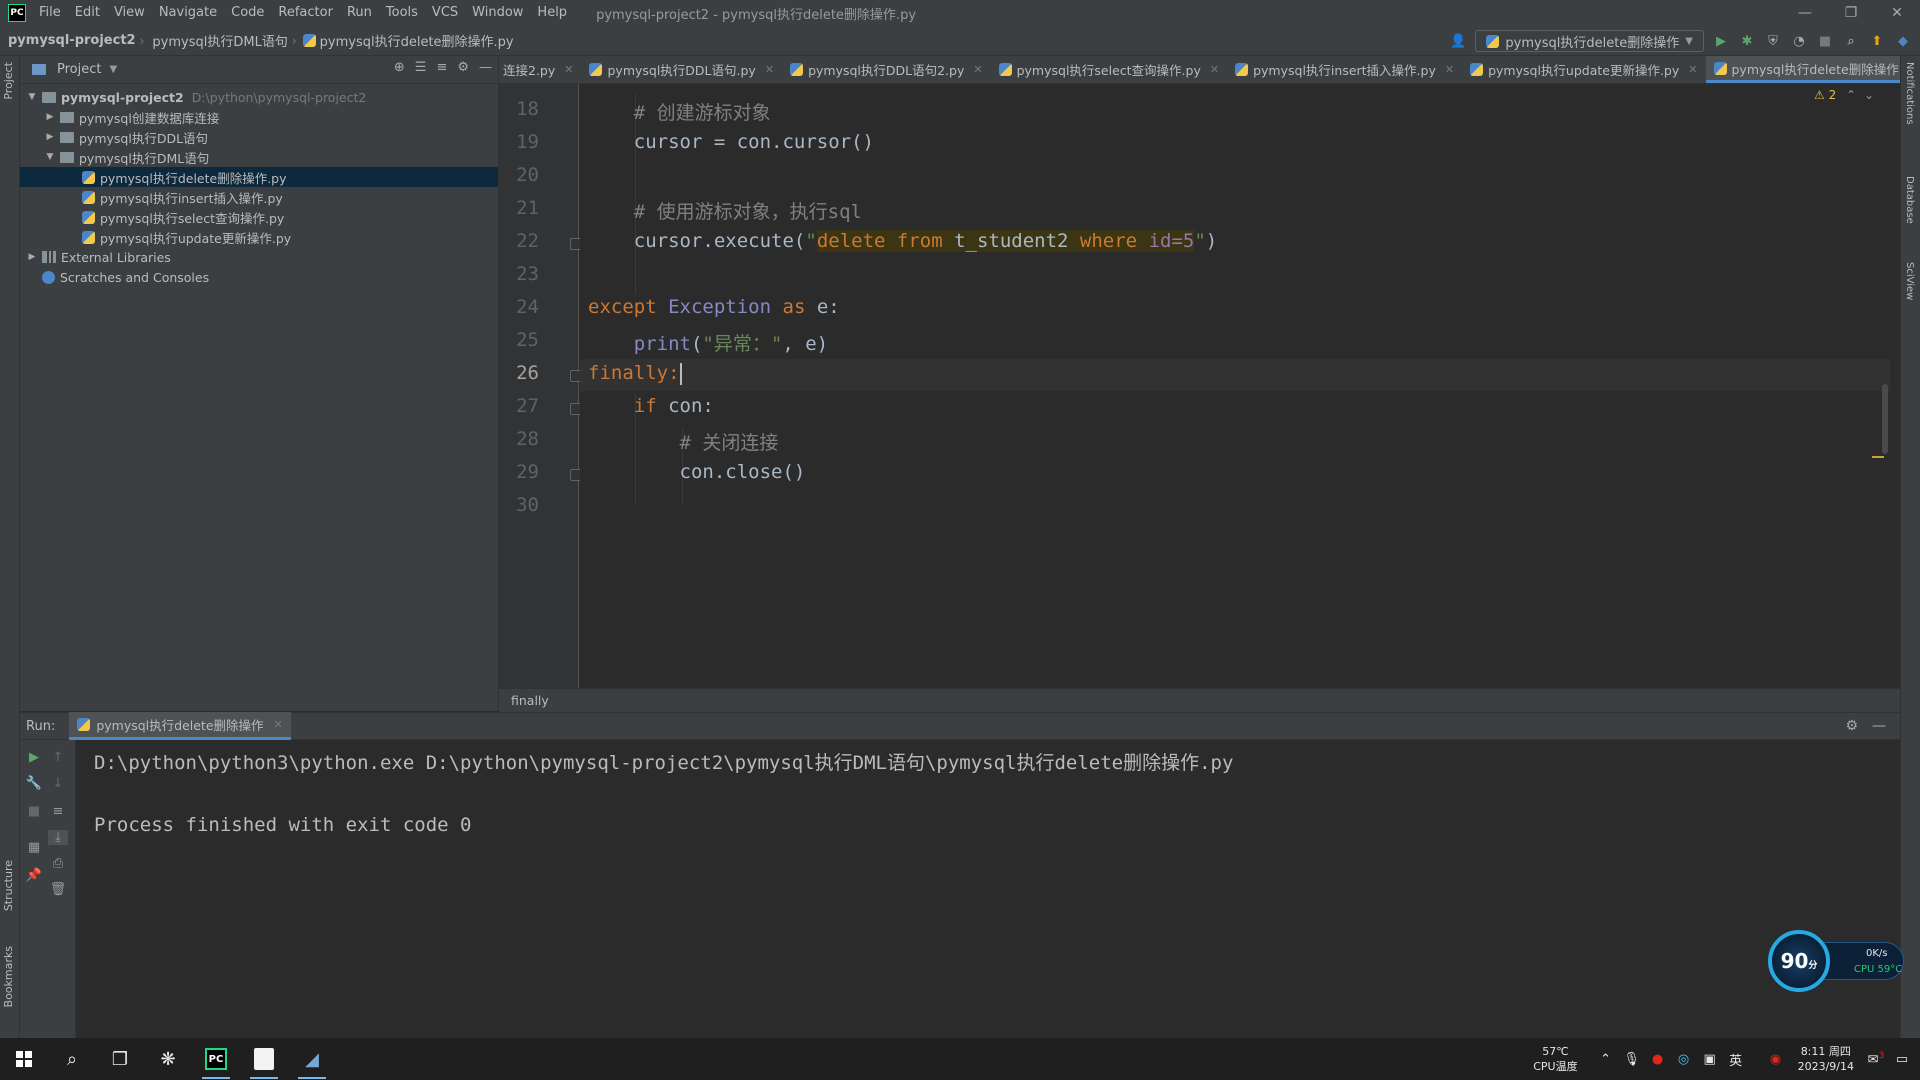 The height and width of the screenshot is (1080, 1920). Describe the element at coordinates (8, 81) in the screenshot. I see `project-tool-button: Project` at that location.